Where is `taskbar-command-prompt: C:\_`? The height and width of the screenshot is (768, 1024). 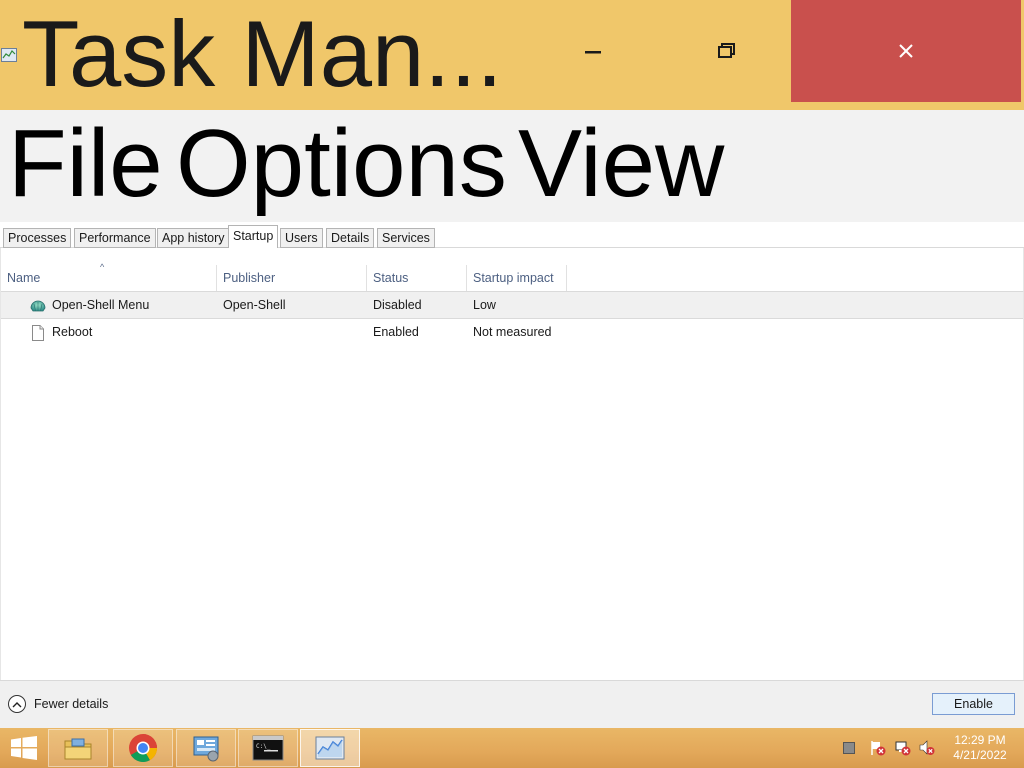 taskbar-command-prompt: C:\_ is located at coordinates (268, 748).